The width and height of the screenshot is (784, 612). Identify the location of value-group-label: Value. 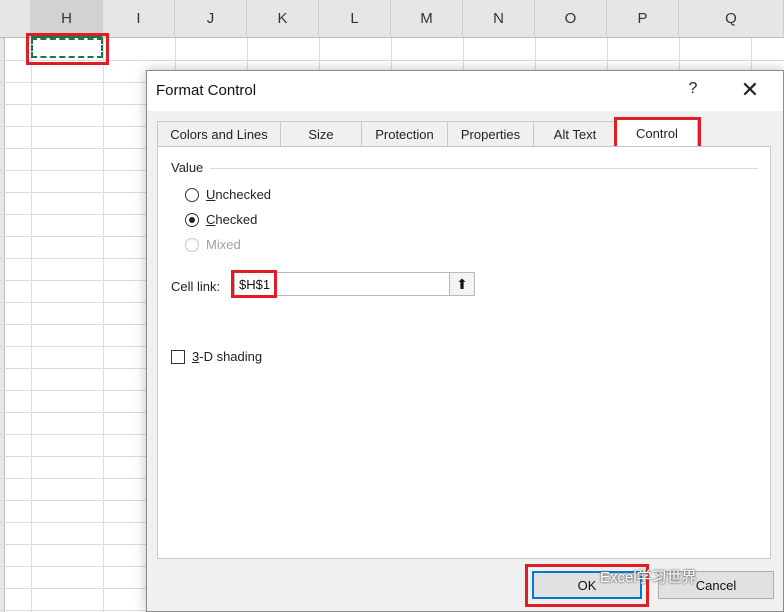
(187, 167).